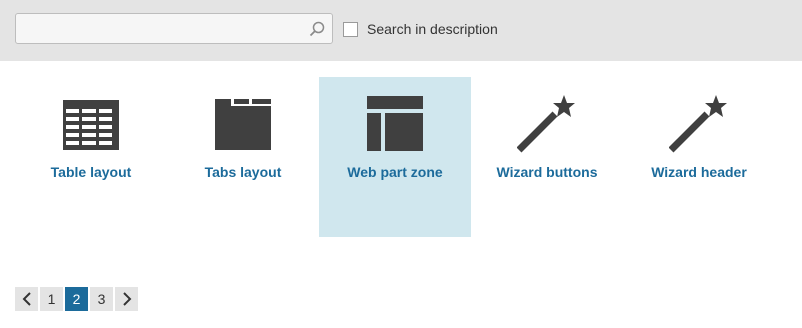  I want to click on tile-label: Tabs layout, so click(243, 172).